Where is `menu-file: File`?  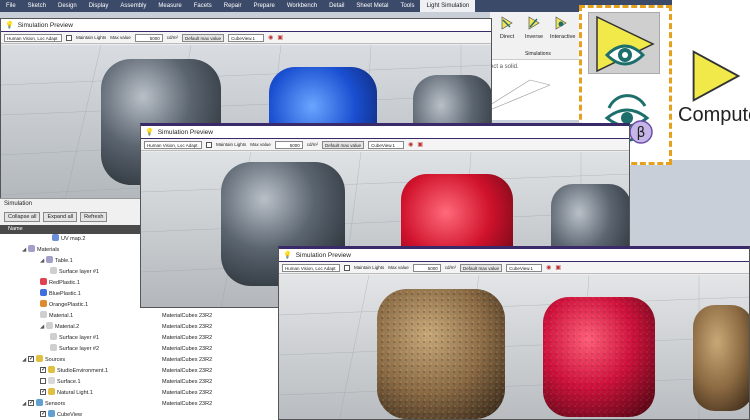
menu-file: File is located at coordinates (11, 6).